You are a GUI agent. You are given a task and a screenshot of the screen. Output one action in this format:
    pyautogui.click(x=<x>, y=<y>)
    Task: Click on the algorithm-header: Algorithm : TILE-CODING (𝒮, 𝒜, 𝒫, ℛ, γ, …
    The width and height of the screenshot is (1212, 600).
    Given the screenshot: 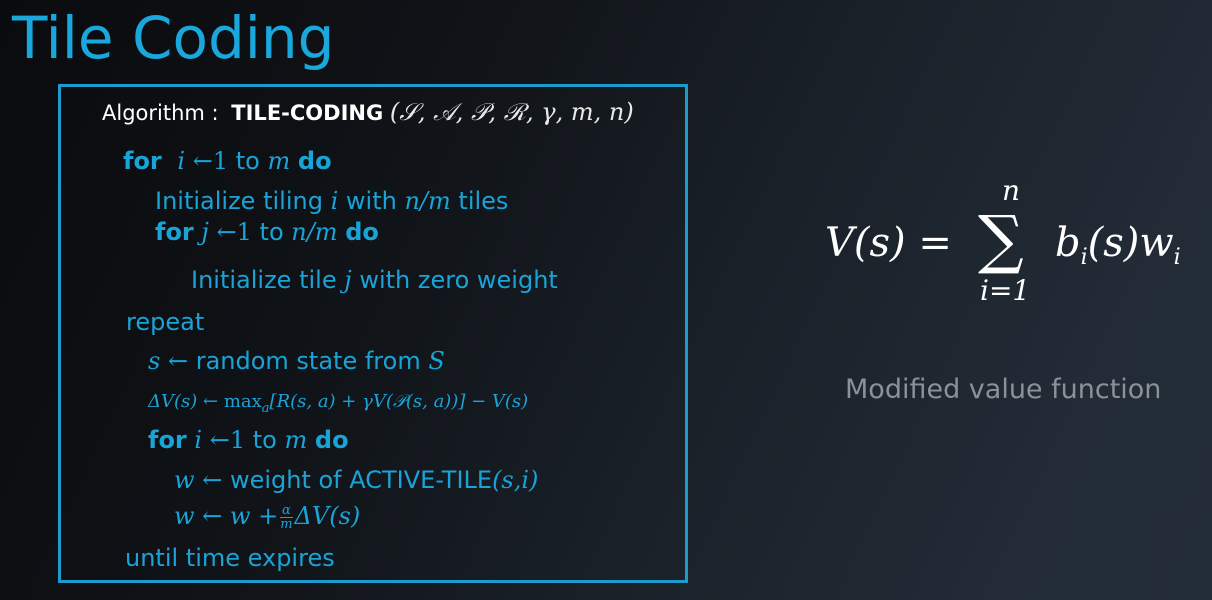 What is the action you would take?
    pyautogui.click(x=368, y=112)
    